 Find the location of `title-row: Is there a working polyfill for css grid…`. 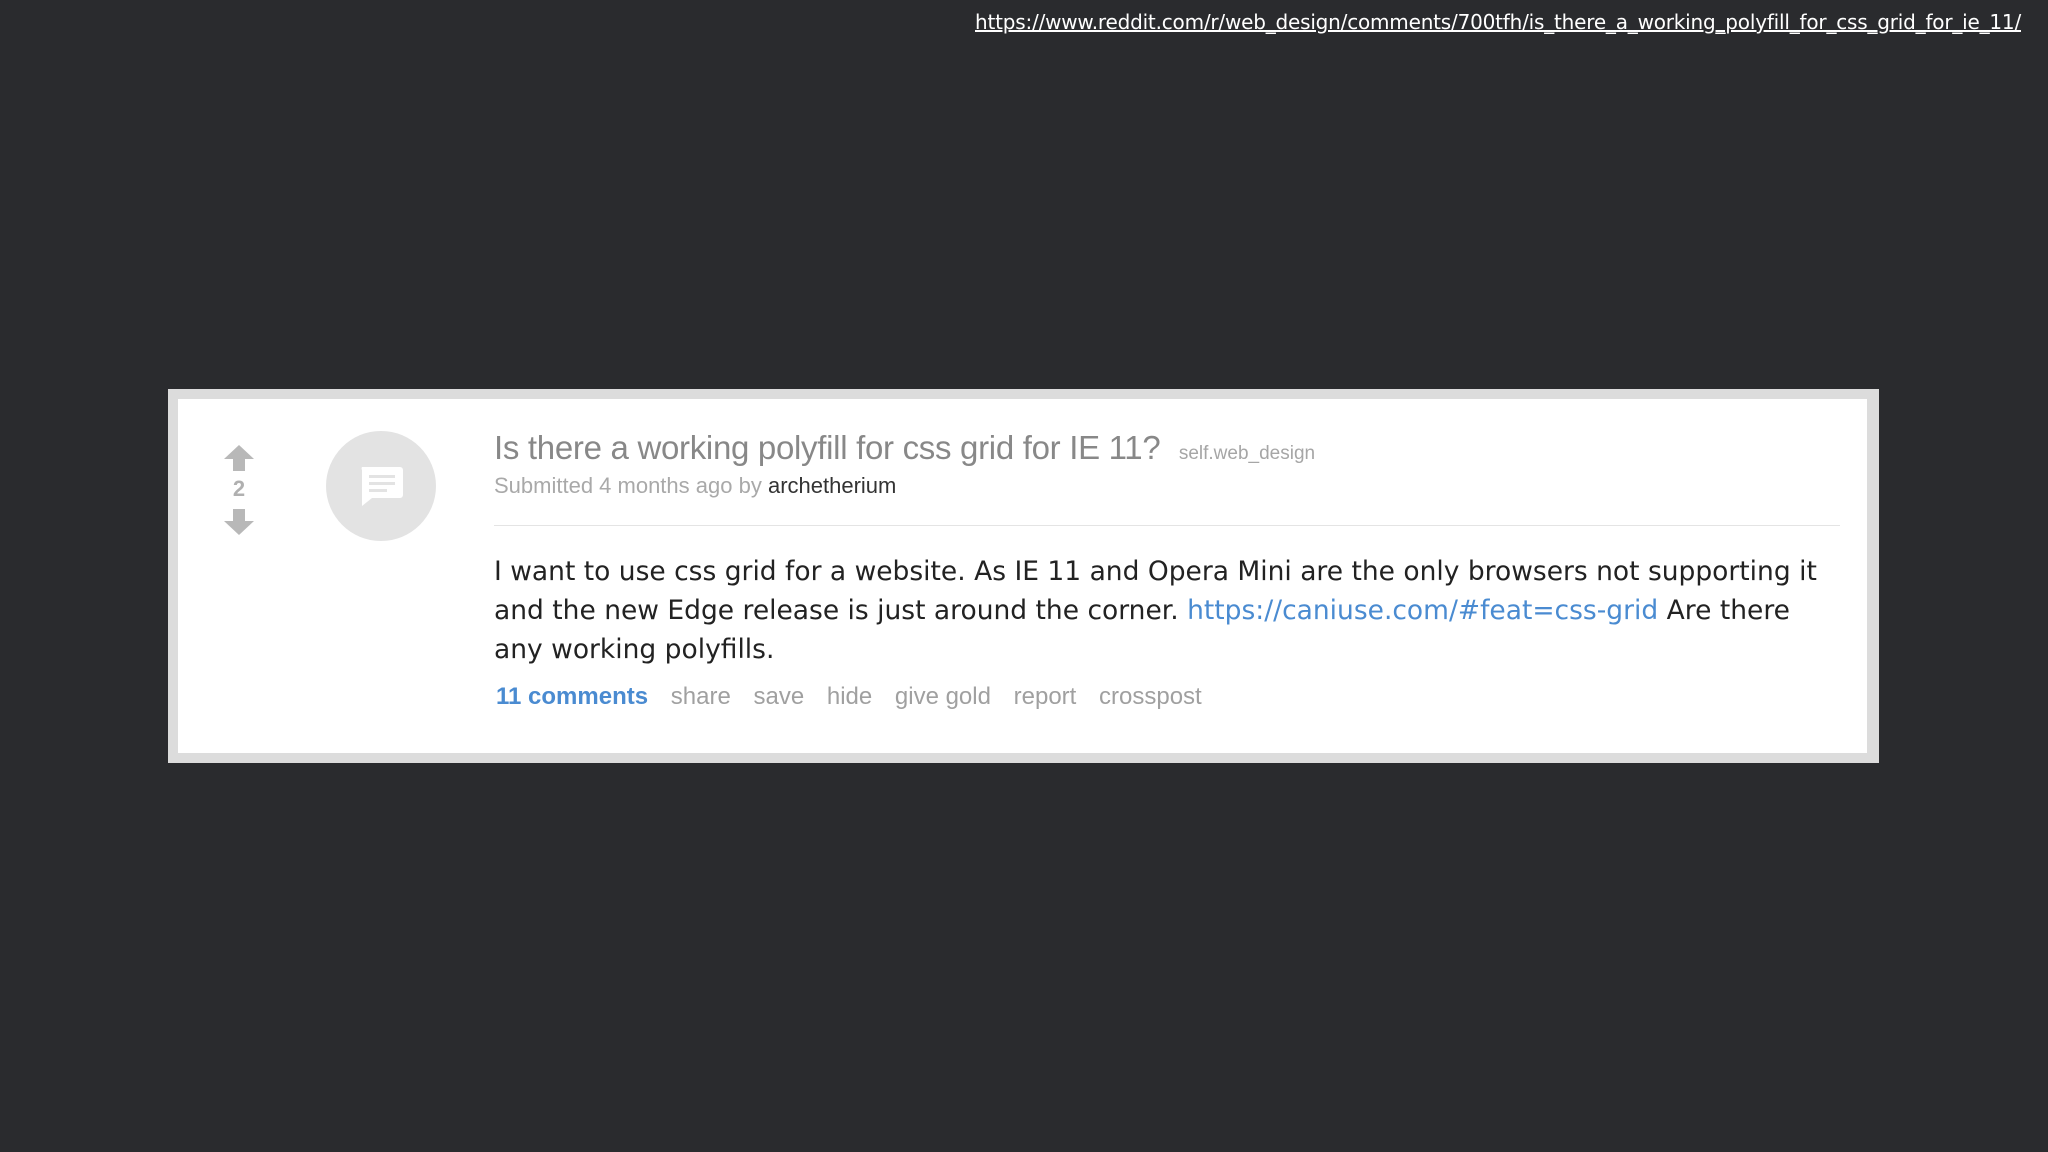

title-row: Is there a working polyfill for css grid… is located at coordinates (1167, 448).